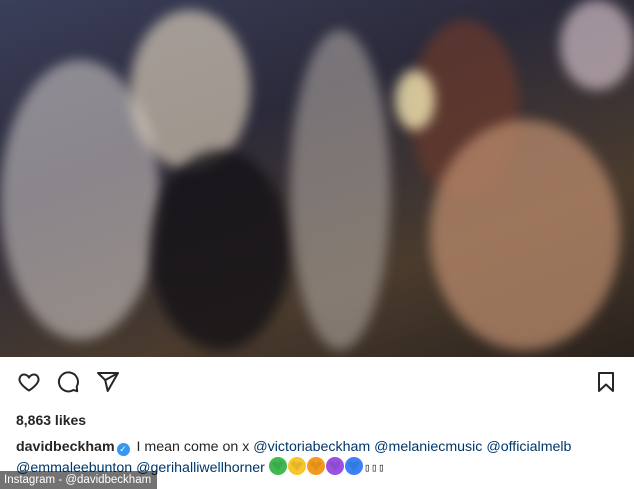  I want to click on yellow-heart-icon, so click(296, 466).